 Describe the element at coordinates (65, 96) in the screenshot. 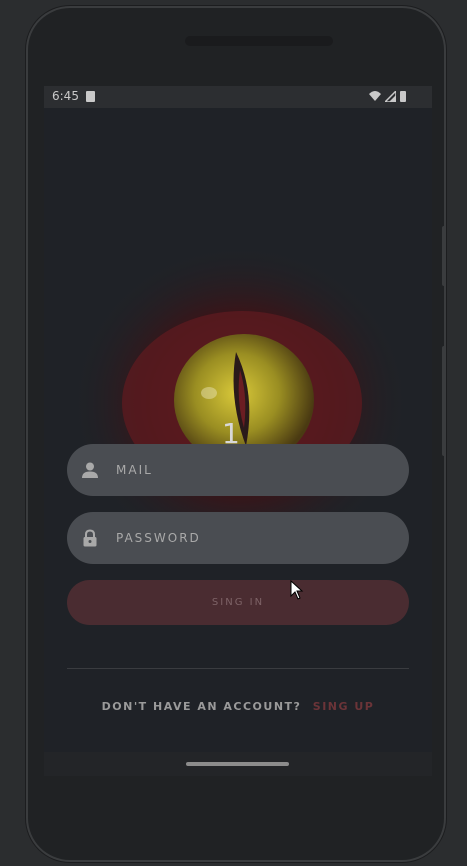

I see `status-time: 6:45` at that location.